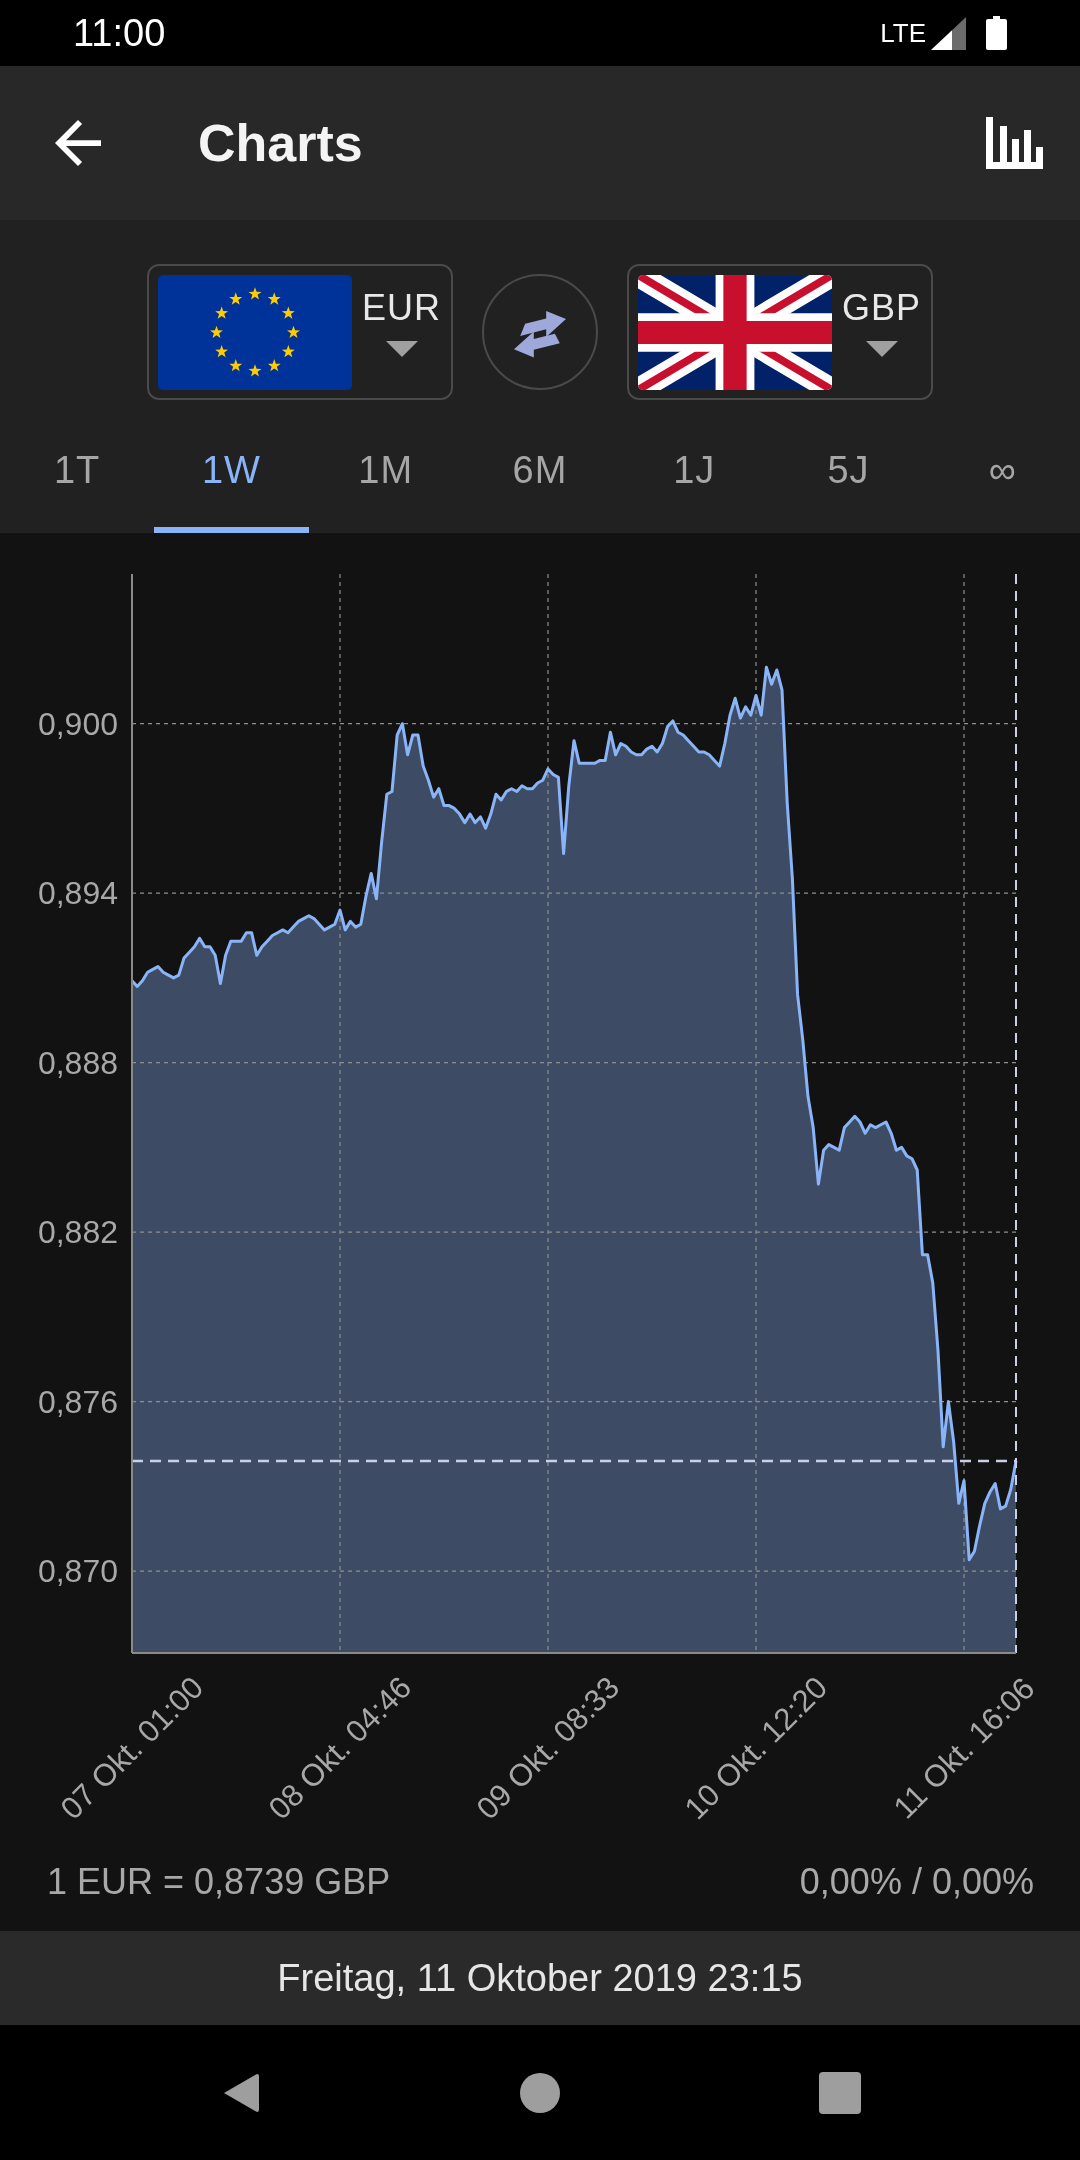 Image resolution: width=1080 pixels, height=2160 pixels. Describe the element at coordinates (280, 143) in the screenshot. I see `screen-title: Charts` at that location.